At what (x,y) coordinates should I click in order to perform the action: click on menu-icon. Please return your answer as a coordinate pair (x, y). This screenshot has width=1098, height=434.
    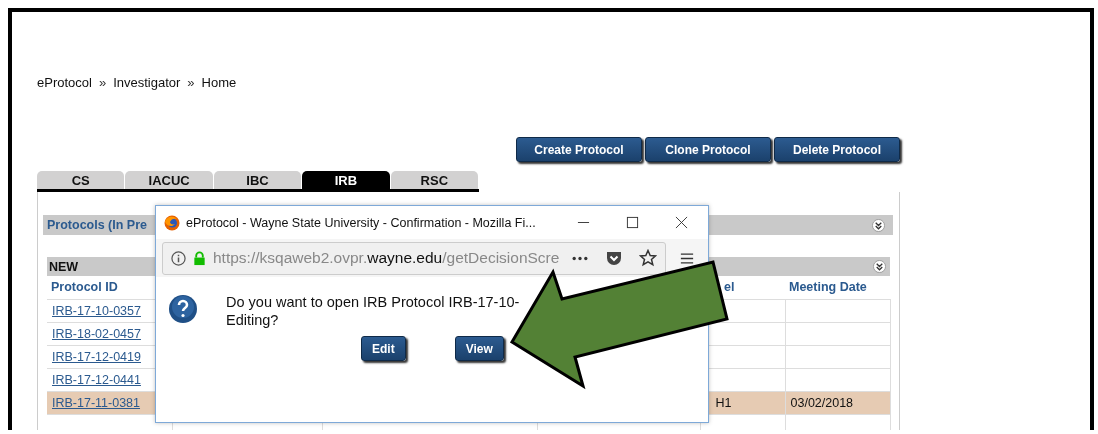
    Looking at the image, I should click on (687, 258).